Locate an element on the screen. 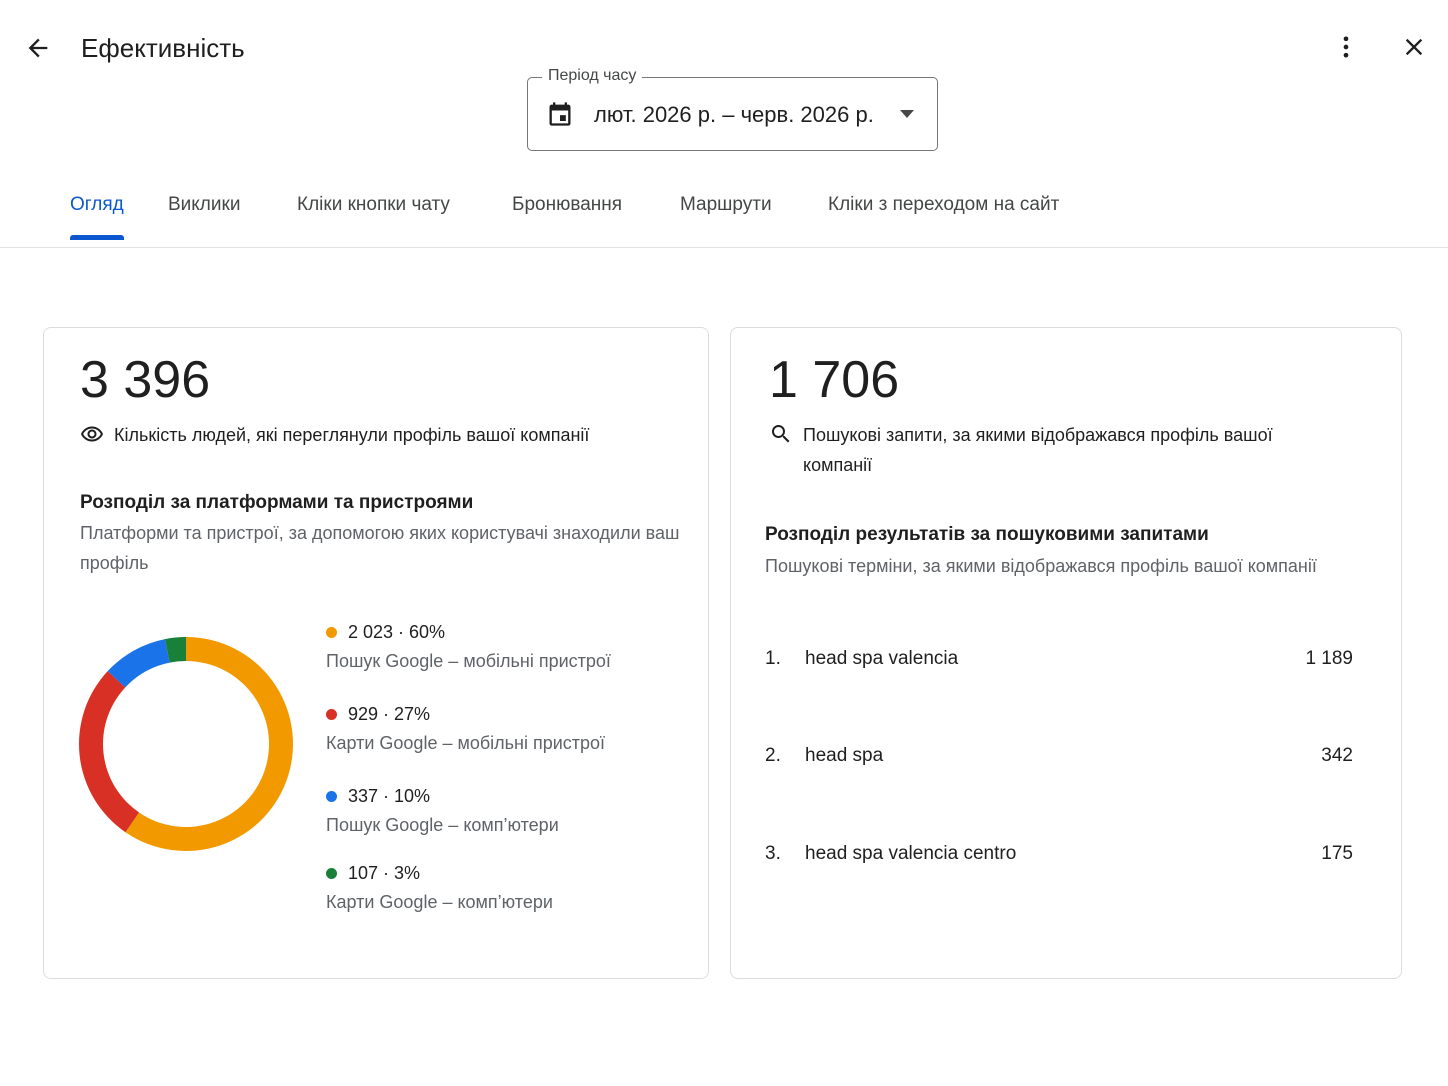 The image size is (1448, 1086). more-options-button is located at coordinates (1346, 47).